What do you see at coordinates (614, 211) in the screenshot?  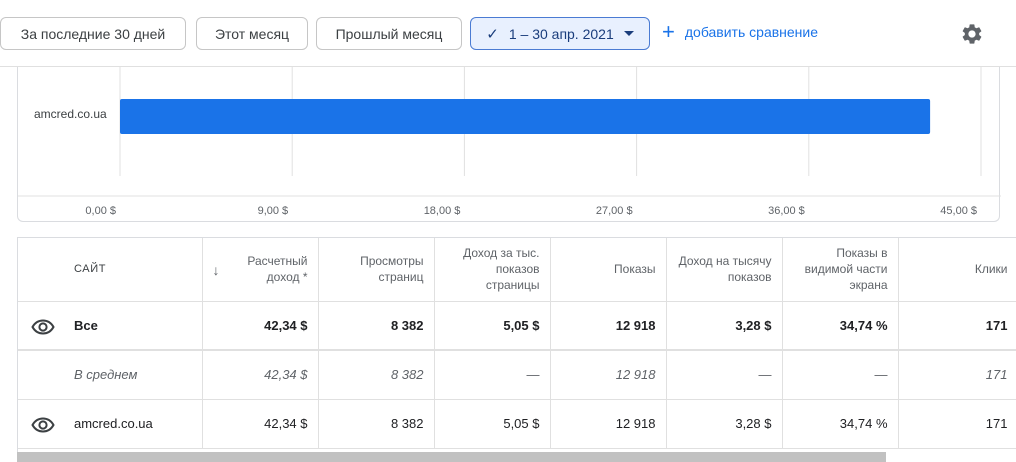 I see `x-tick-label: 27,00 $` at bounding box center [614, 211].